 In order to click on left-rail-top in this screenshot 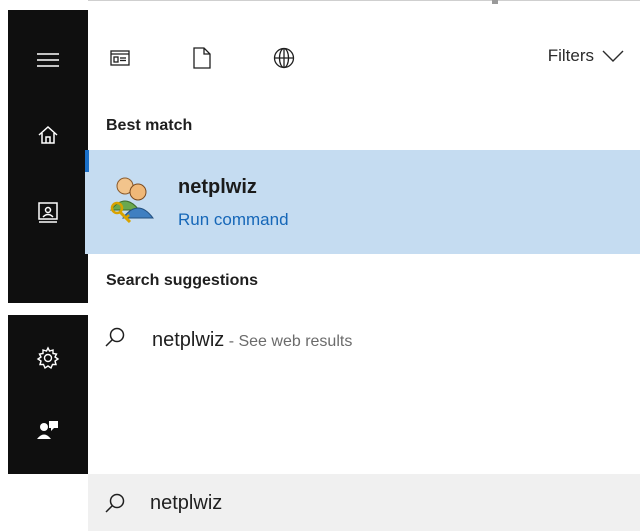, I will do `click(48, 156)`.